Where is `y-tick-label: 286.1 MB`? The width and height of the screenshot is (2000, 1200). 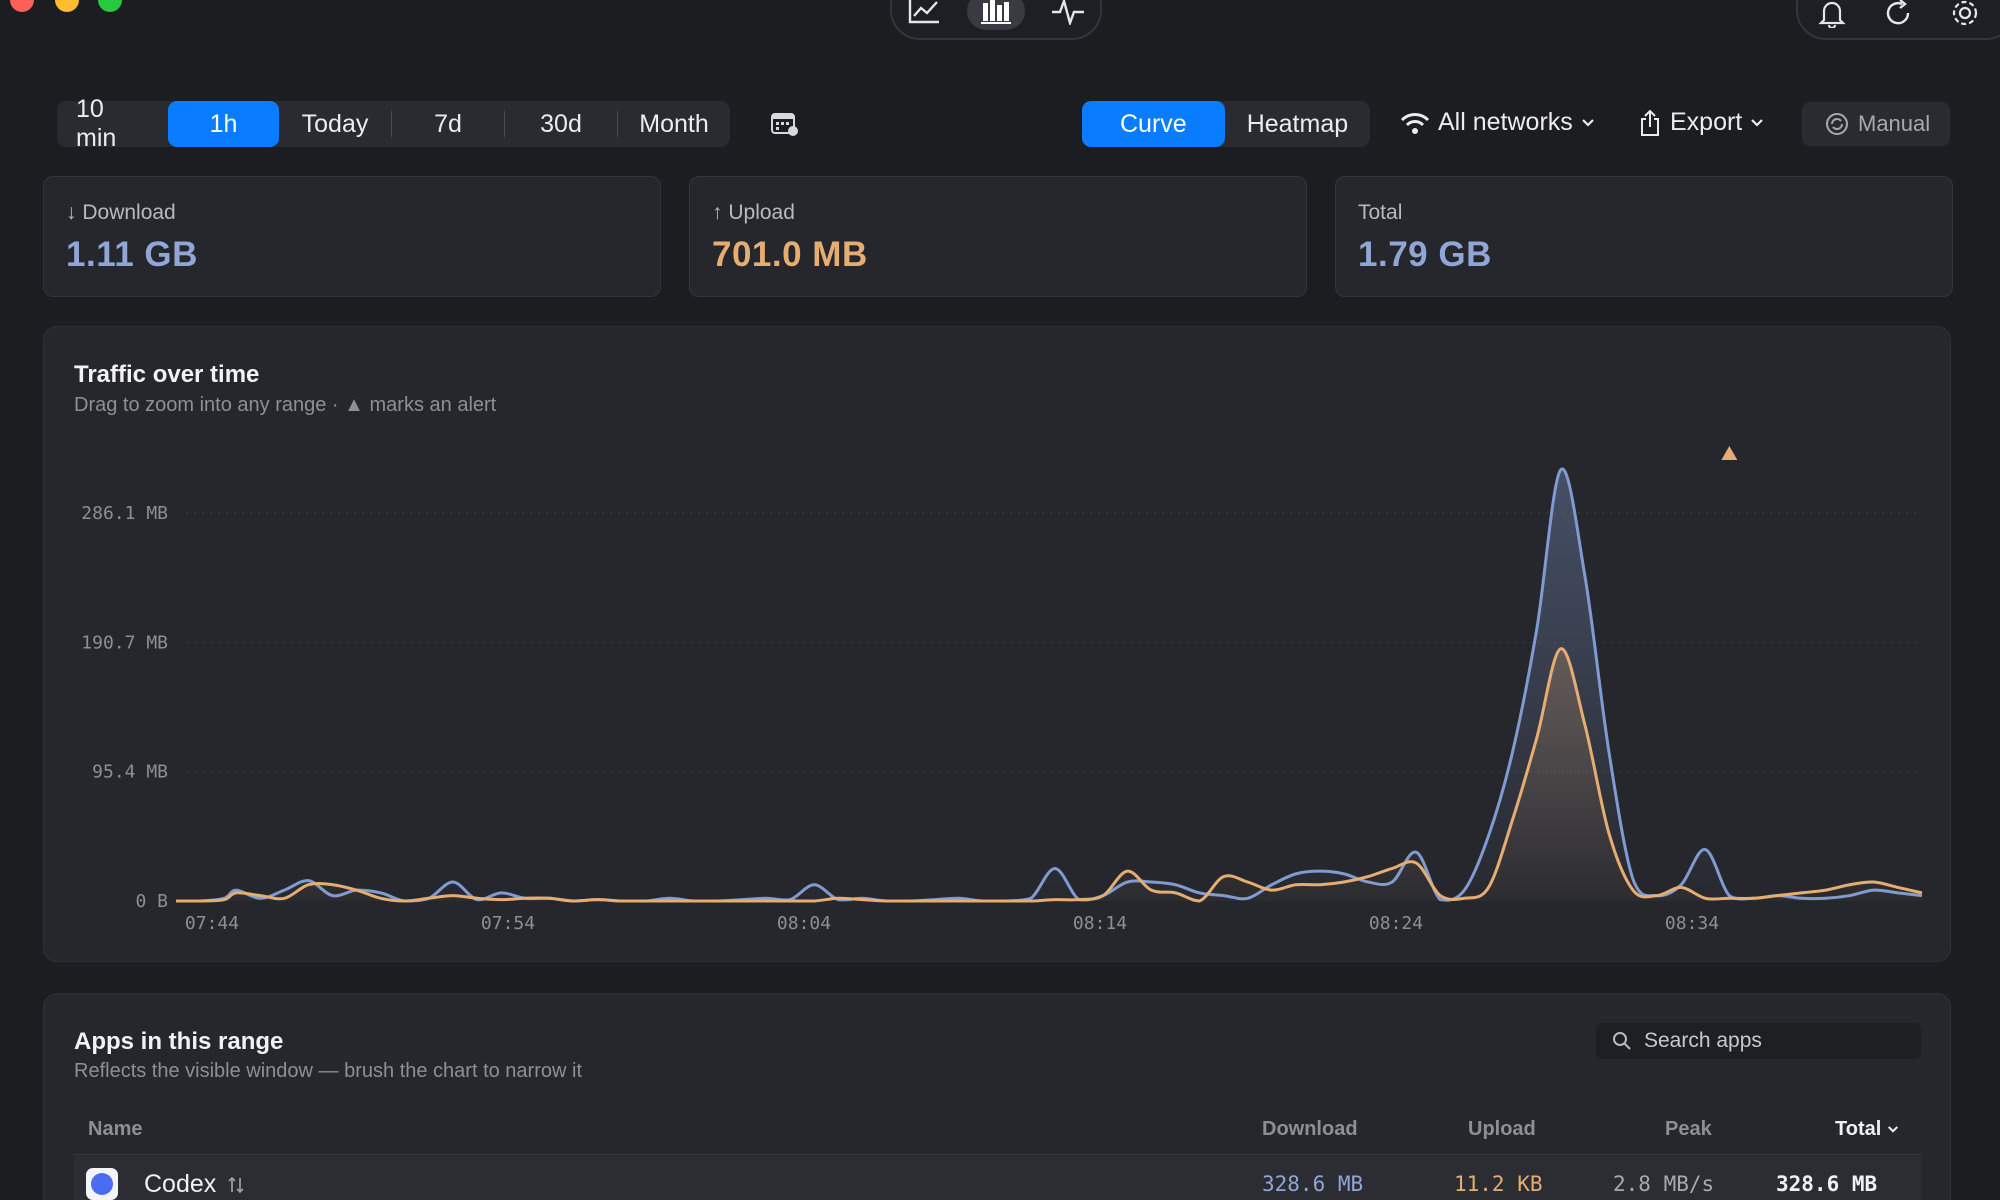 y-tick-label: 286.1 MB is located at coordinates (124, 513).